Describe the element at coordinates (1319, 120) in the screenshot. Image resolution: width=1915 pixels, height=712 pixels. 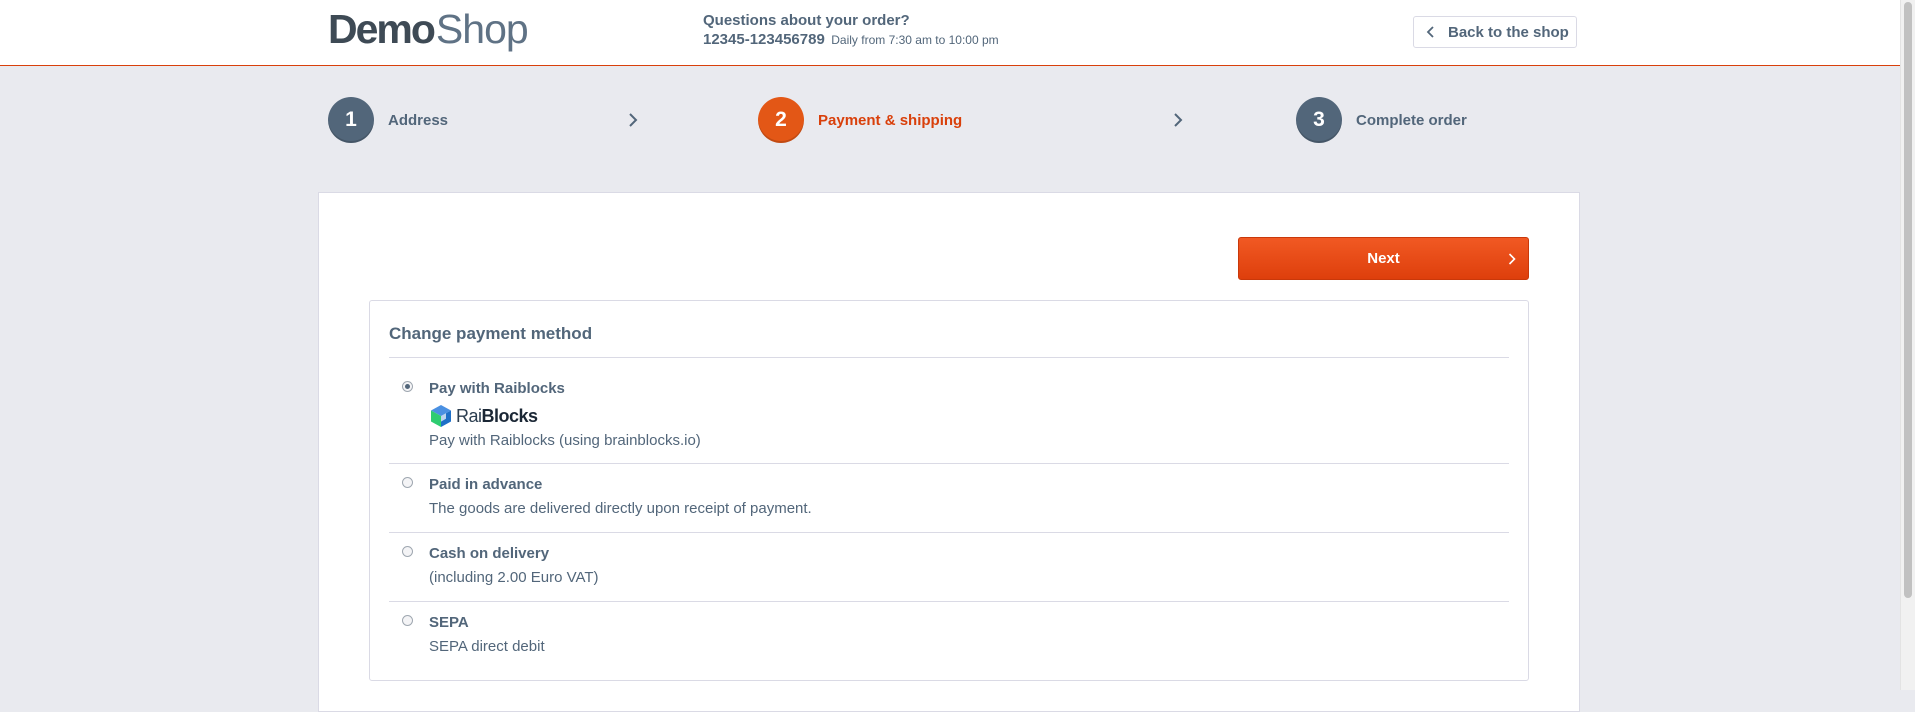
I see `step-number: 3` at that location.